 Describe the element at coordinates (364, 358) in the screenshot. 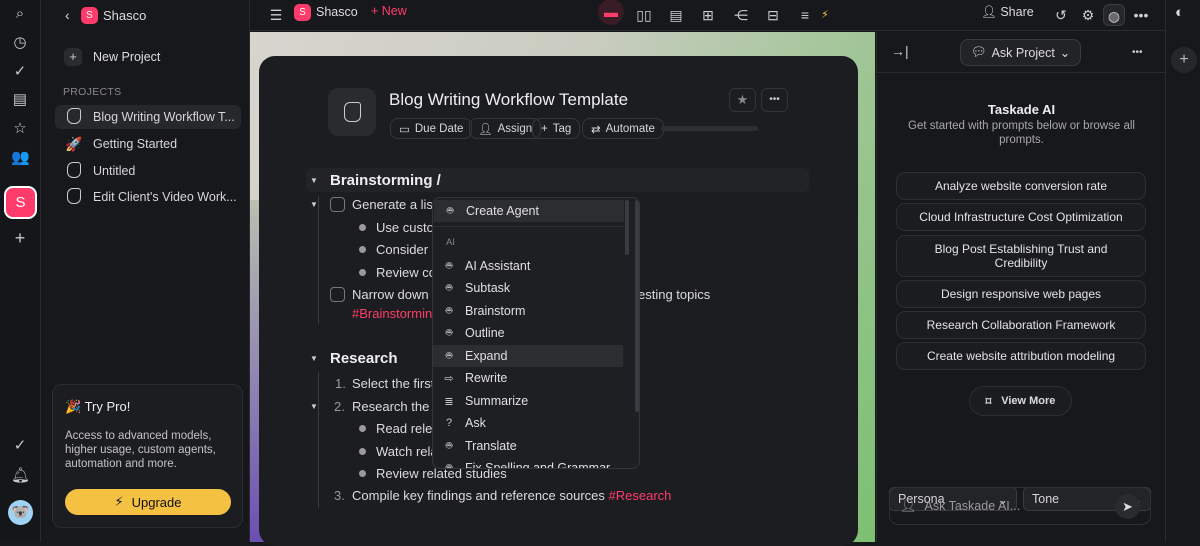

I see `section-heading-research: Research` at that location.